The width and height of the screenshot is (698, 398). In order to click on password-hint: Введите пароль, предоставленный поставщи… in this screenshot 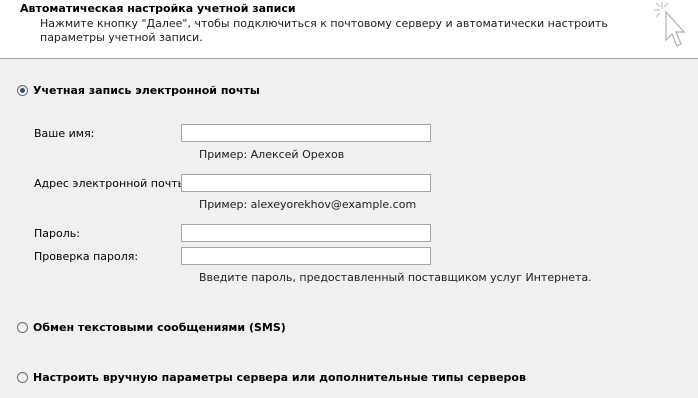, I will do `click(395, 277)`.